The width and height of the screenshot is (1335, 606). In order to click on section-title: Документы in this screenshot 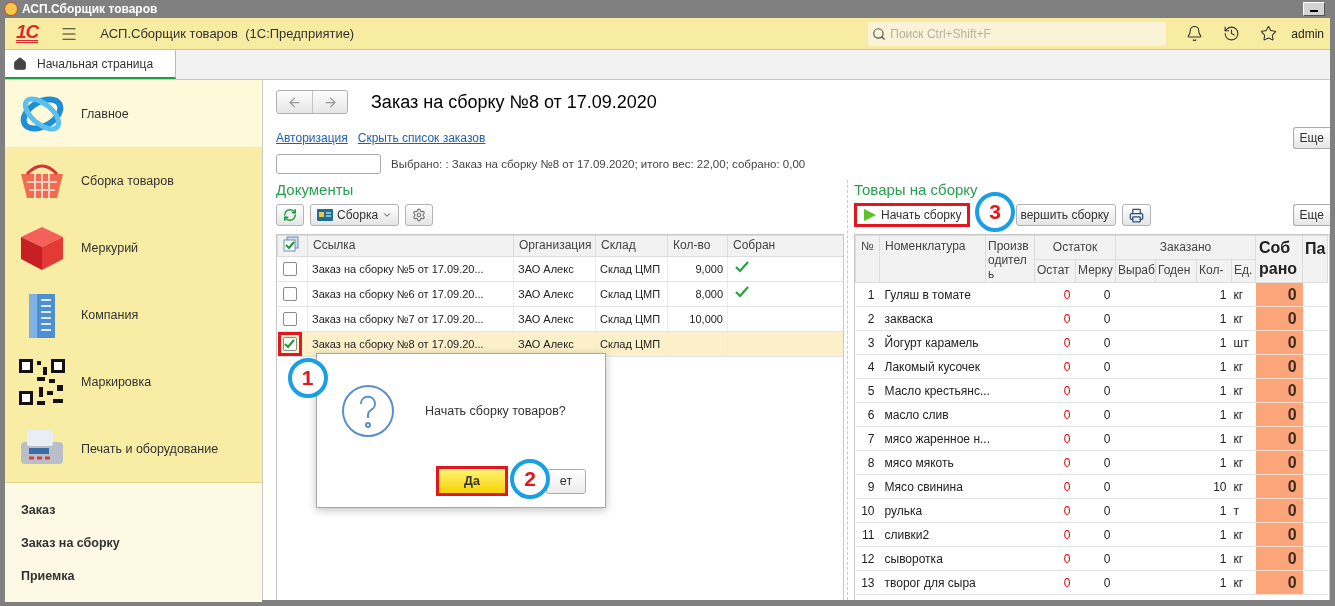, I will do `click(315, 190)`.